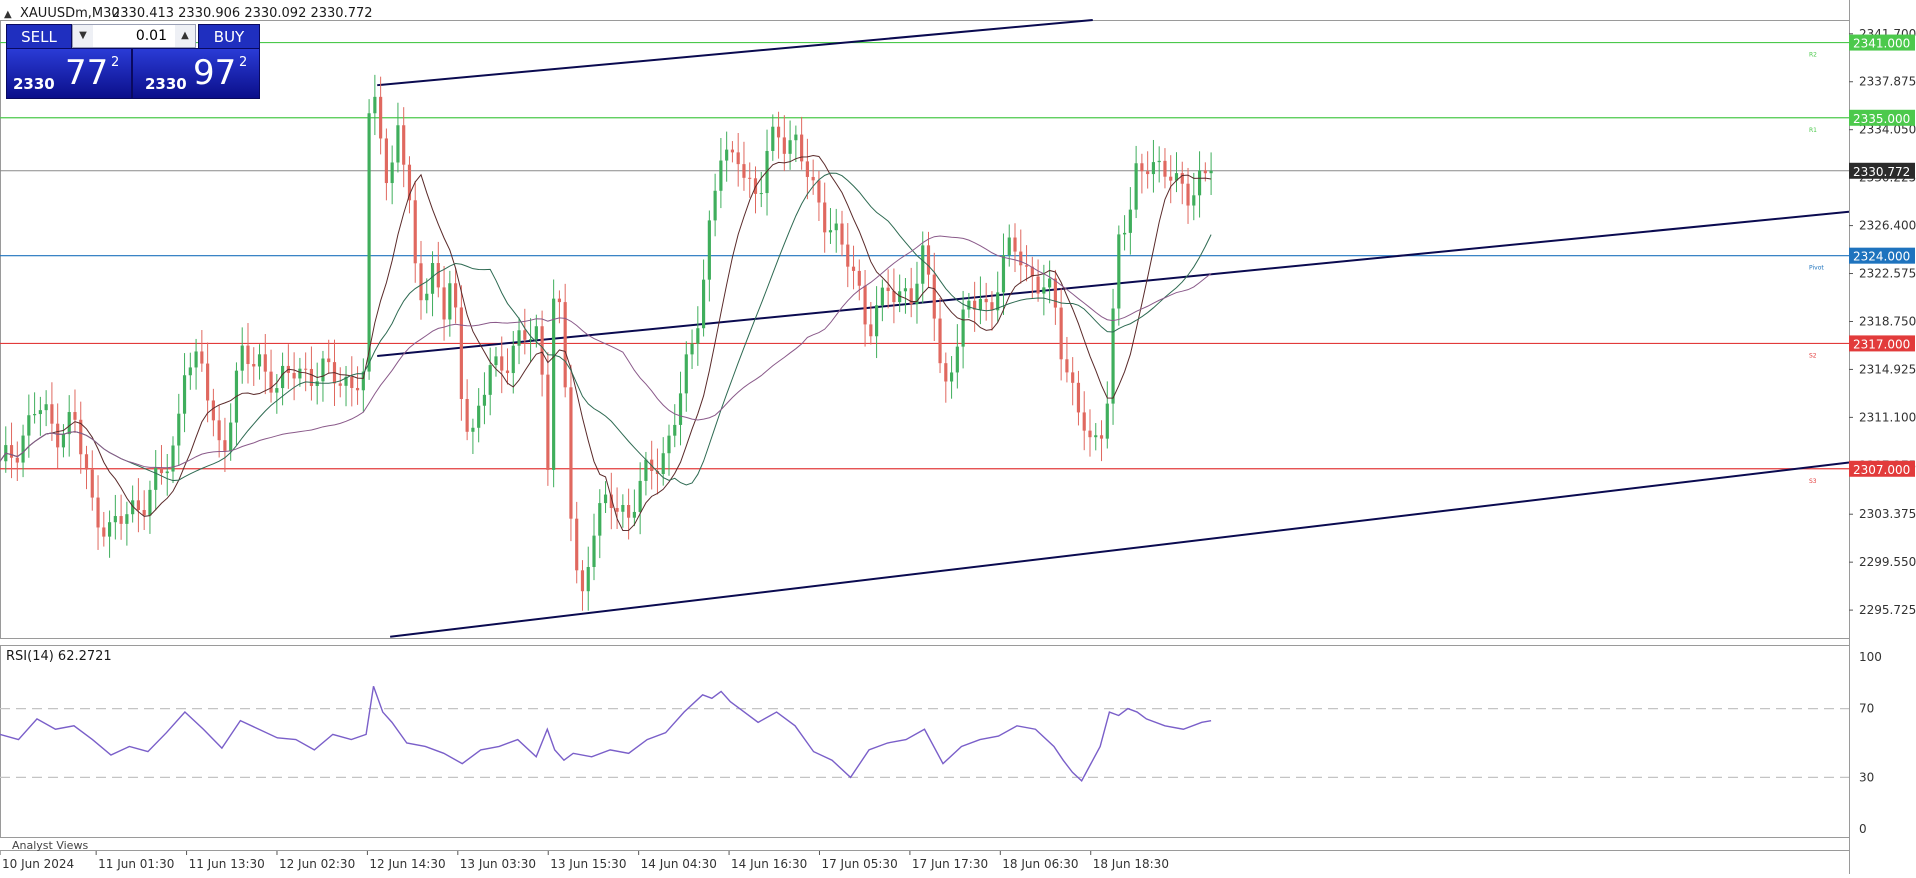 The width and height of the screenshot is (1916, 878). What do you see at coordinates (407, 864) in the screenshot?
I see `time-tick-label: 12 Jun 14:30` at bounding box center [407, 864].